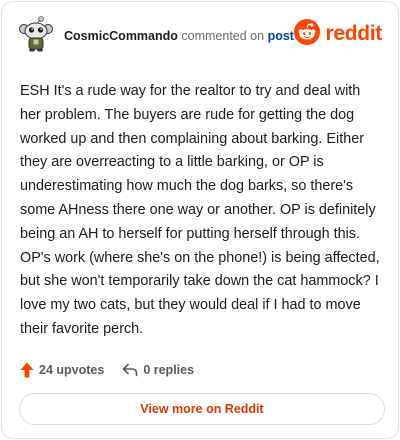 This screenshot has width=400, height=440. What do you see at coordinates (121, 36) in the screenshot?
I see `username-link: CosmicCommando` at bounding box center [121, 36].